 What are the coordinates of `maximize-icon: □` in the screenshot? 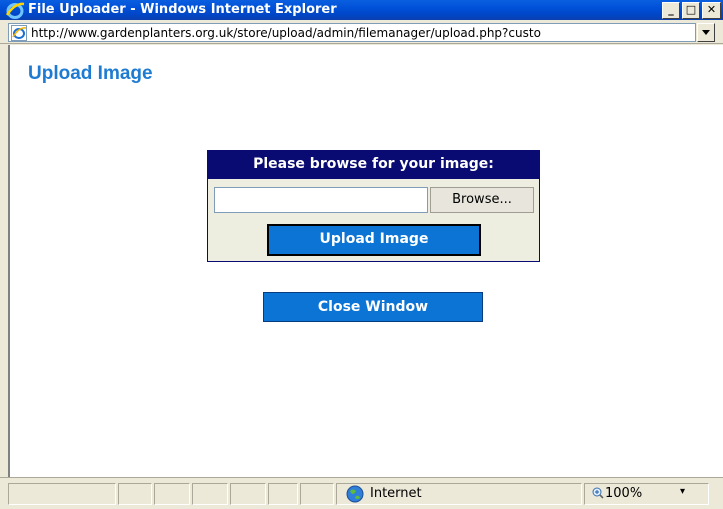 It's located at (691, 9).